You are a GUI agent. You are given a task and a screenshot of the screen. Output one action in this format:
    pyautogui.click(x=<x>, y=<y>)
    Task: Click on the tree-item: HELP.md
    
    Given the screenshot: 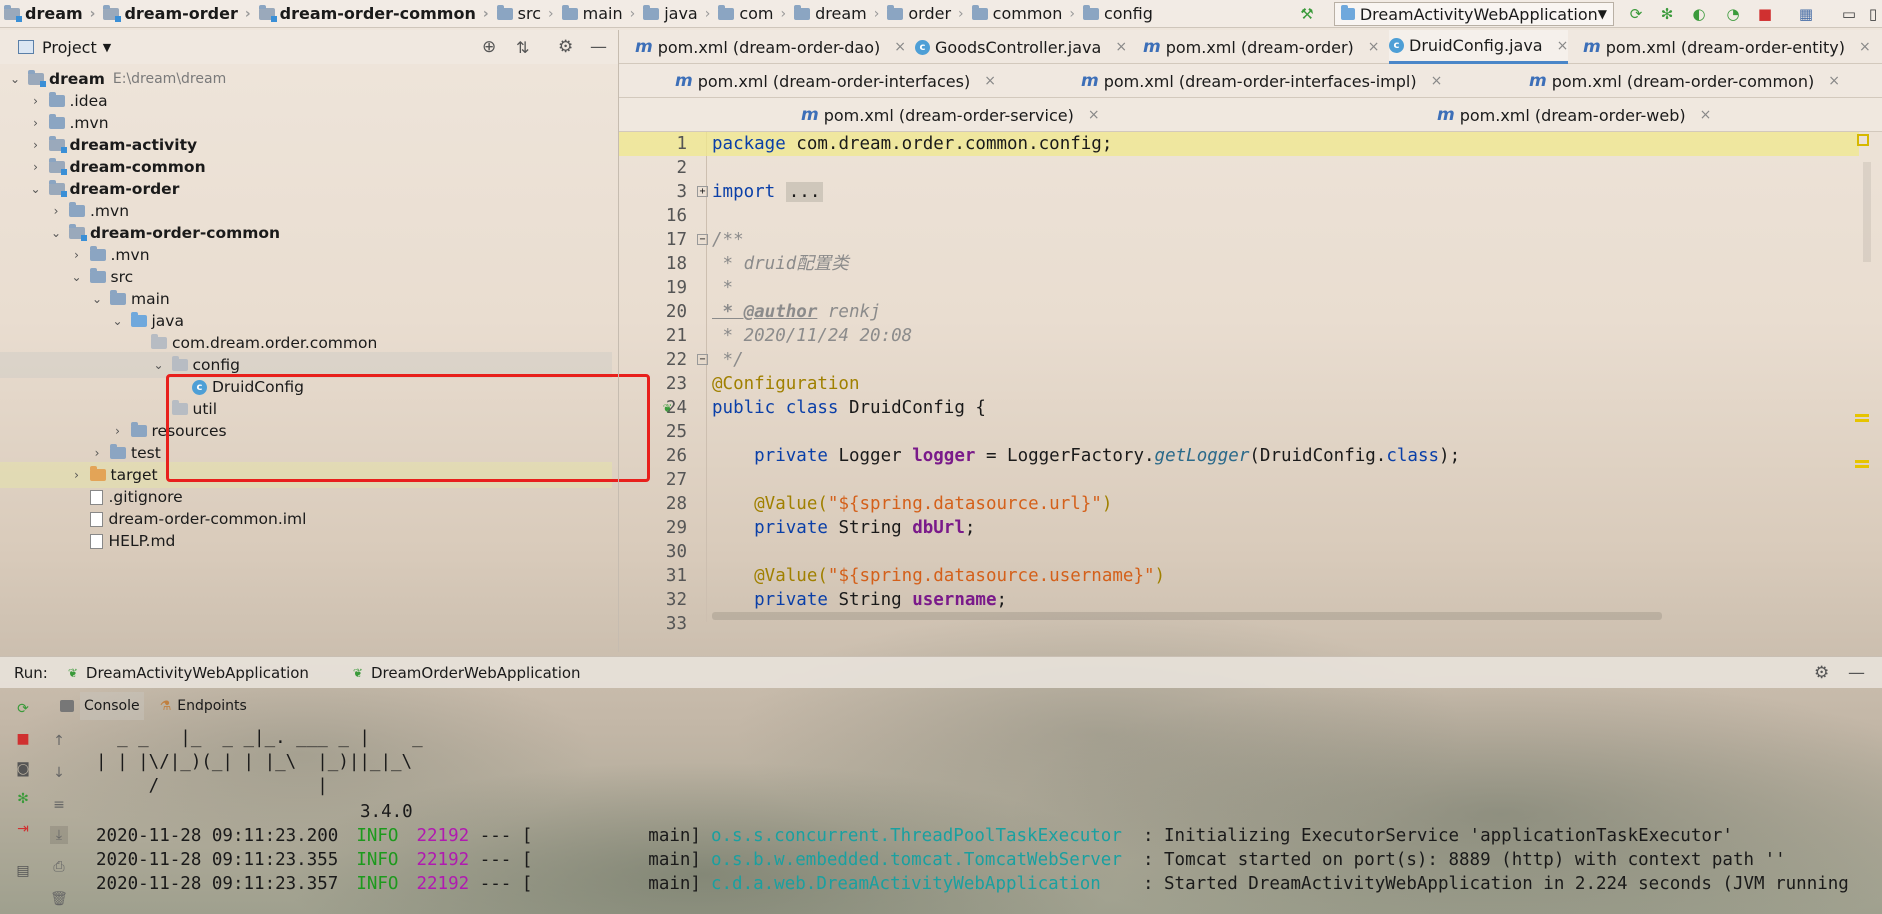 What is the action you would take?
    pyautogui.click(x=306, y=541)
    